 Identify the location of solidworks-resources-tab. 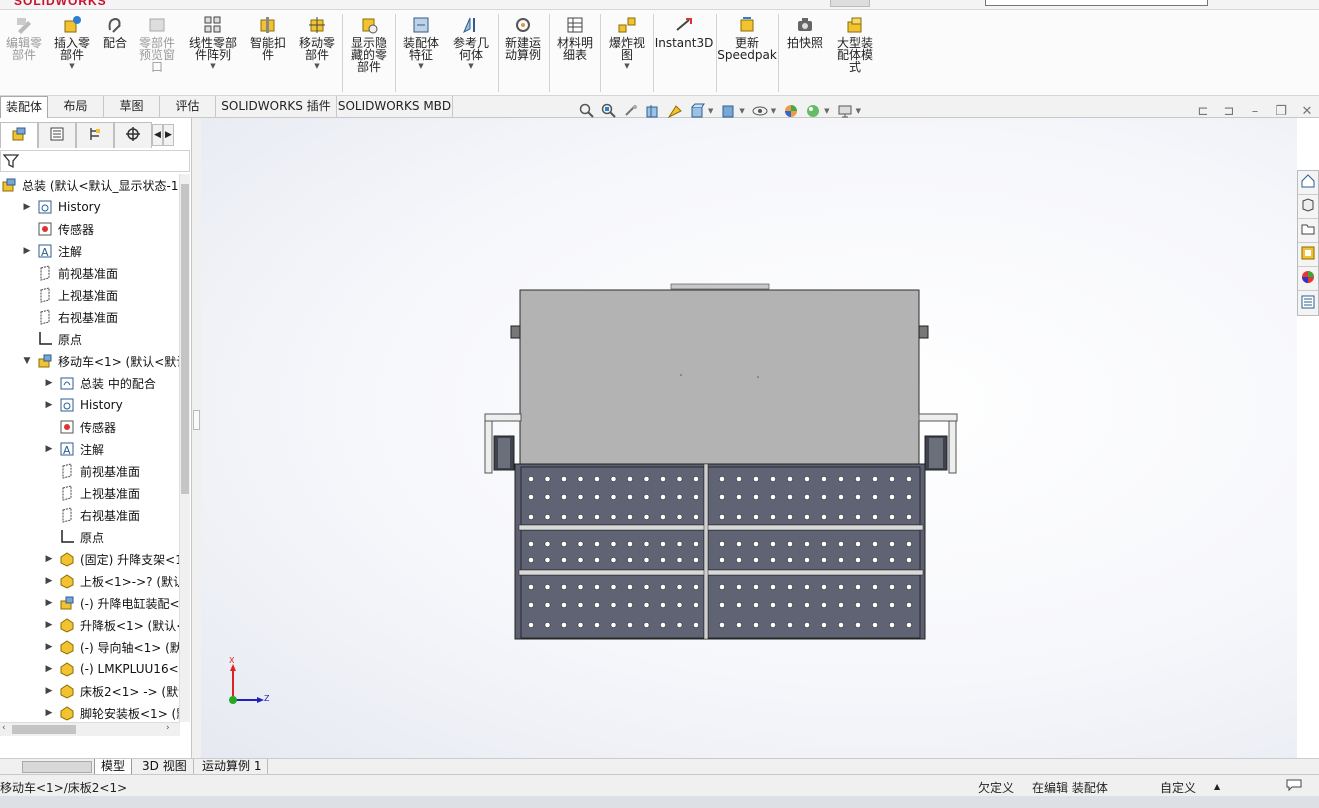
(1308, 183).